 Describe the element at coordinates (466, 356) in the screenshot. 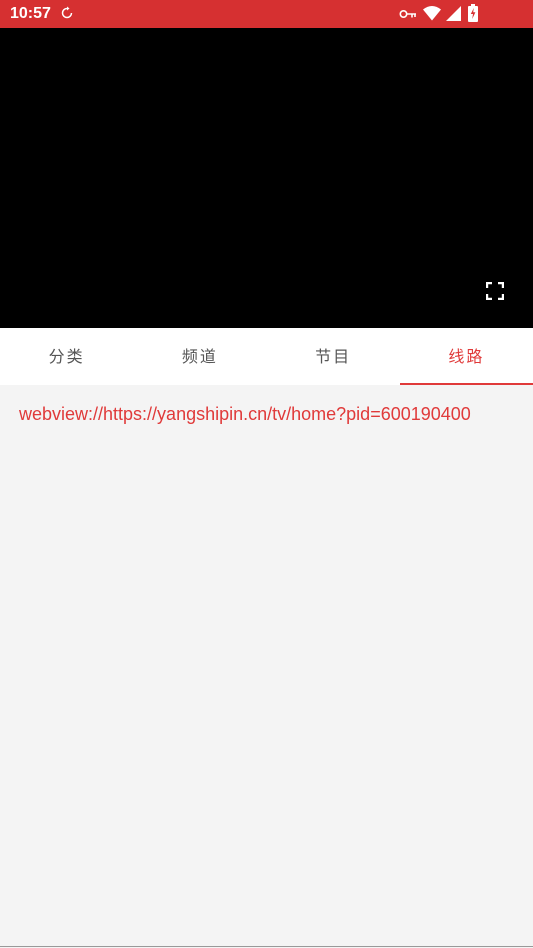

I see `tab-route: 线路` at that location.